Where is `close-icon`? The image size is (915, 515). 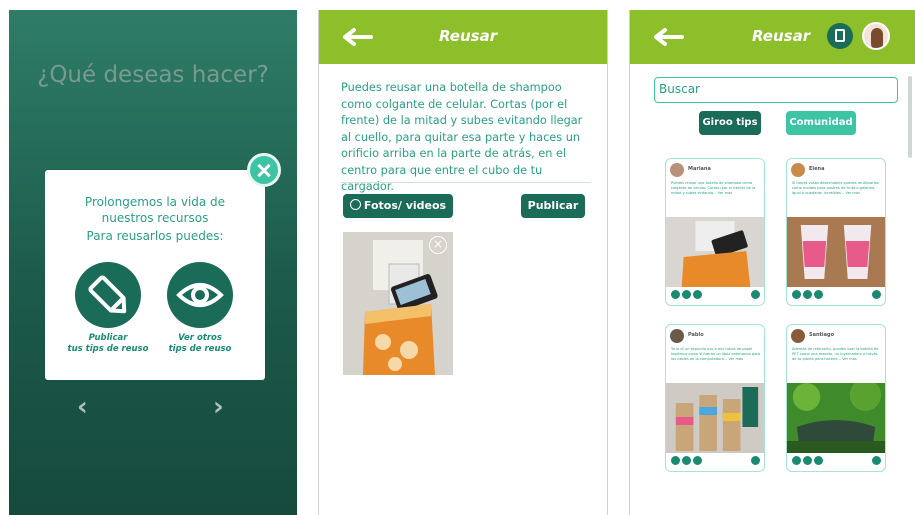
close-icon is located at coordinates (264, 170).